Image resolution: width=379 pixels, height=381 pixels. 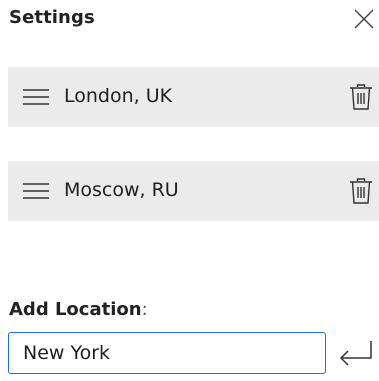 I want to click on close-button, so click(x=364, y=19).